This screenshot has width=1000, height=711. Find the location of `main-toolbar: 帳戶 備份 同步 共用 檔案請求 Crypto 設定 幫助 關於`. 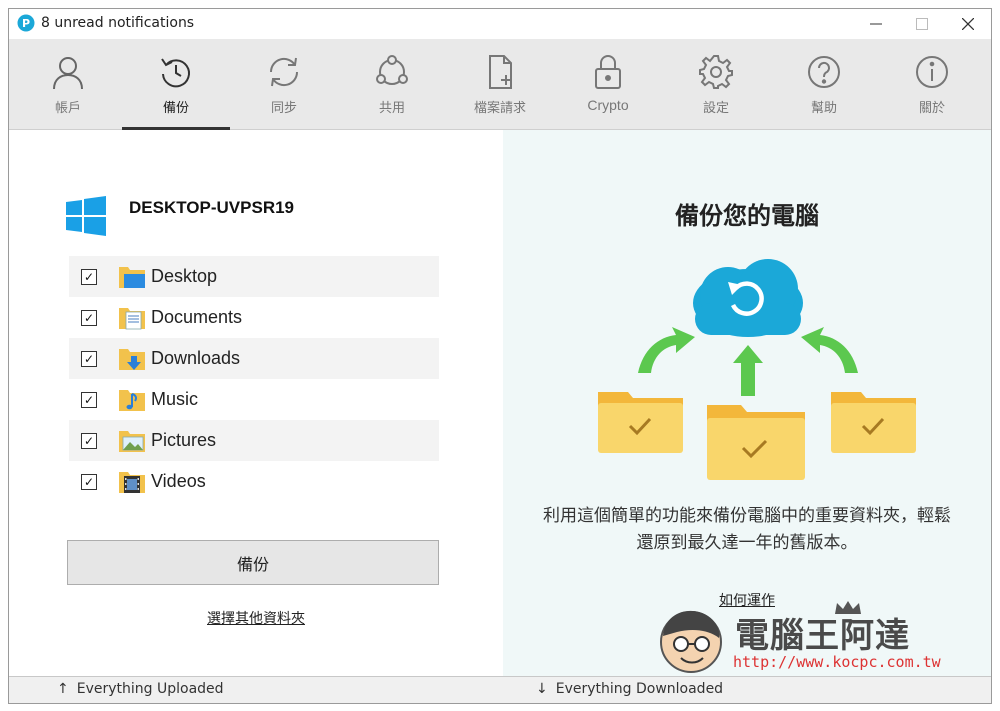

main-toolbar: 帳戶 備份 同步 共用 檔案請求 Crypto 設定 幫助 關於 is located at coordinates (500, 84).